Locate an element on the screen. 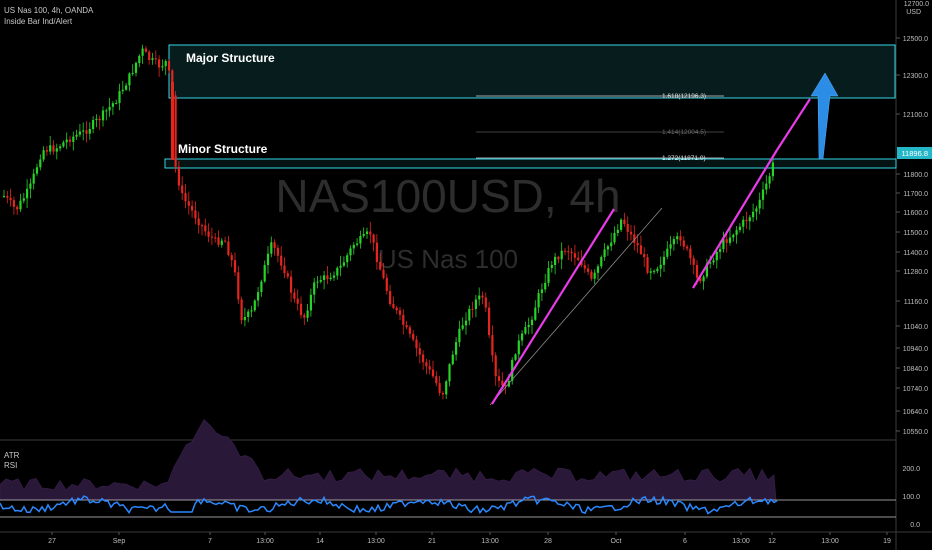  rsi-indicator-label: RSI is located at coordinates (10, 465).